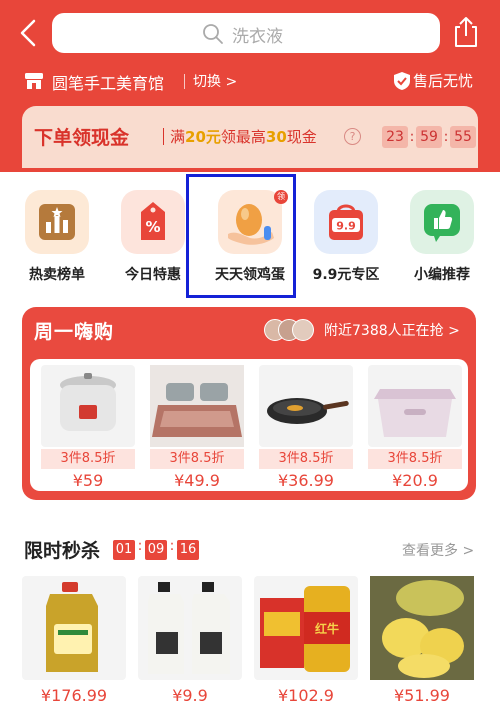  What do you see at coordinates (395, 137) in the screenshot?
I see `timer-hours: 23` at bounding box center [395, 137].